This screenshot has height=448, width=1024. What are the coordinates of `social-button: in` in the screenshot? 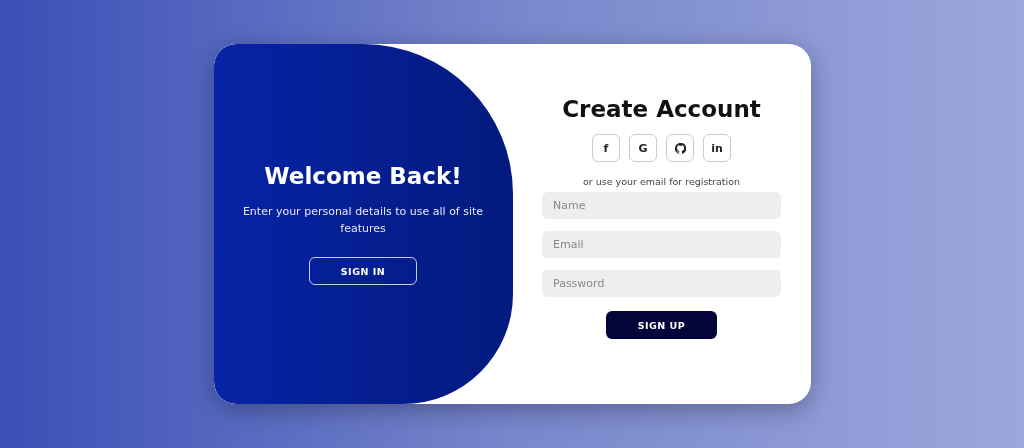 It's located at (717, 148).